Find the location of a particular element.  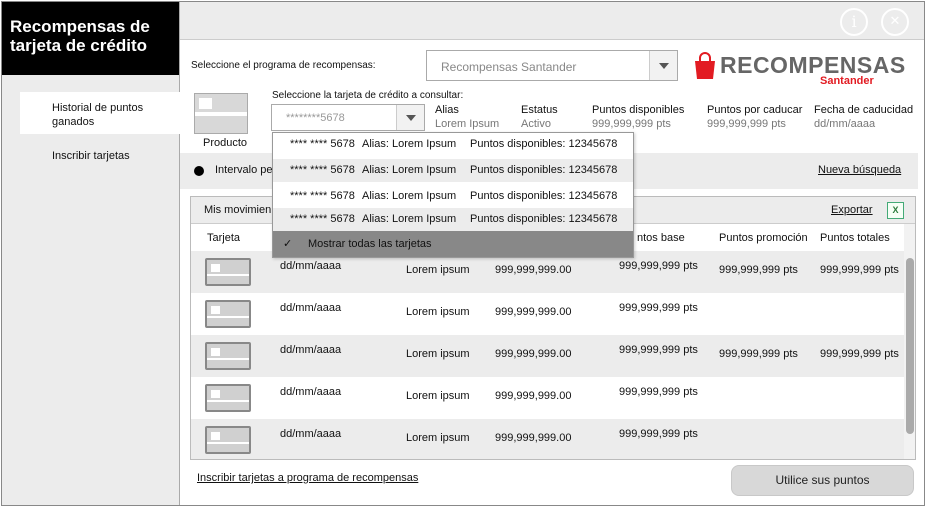

card-select-value: ********5678 is located at coordinates (315, 118).